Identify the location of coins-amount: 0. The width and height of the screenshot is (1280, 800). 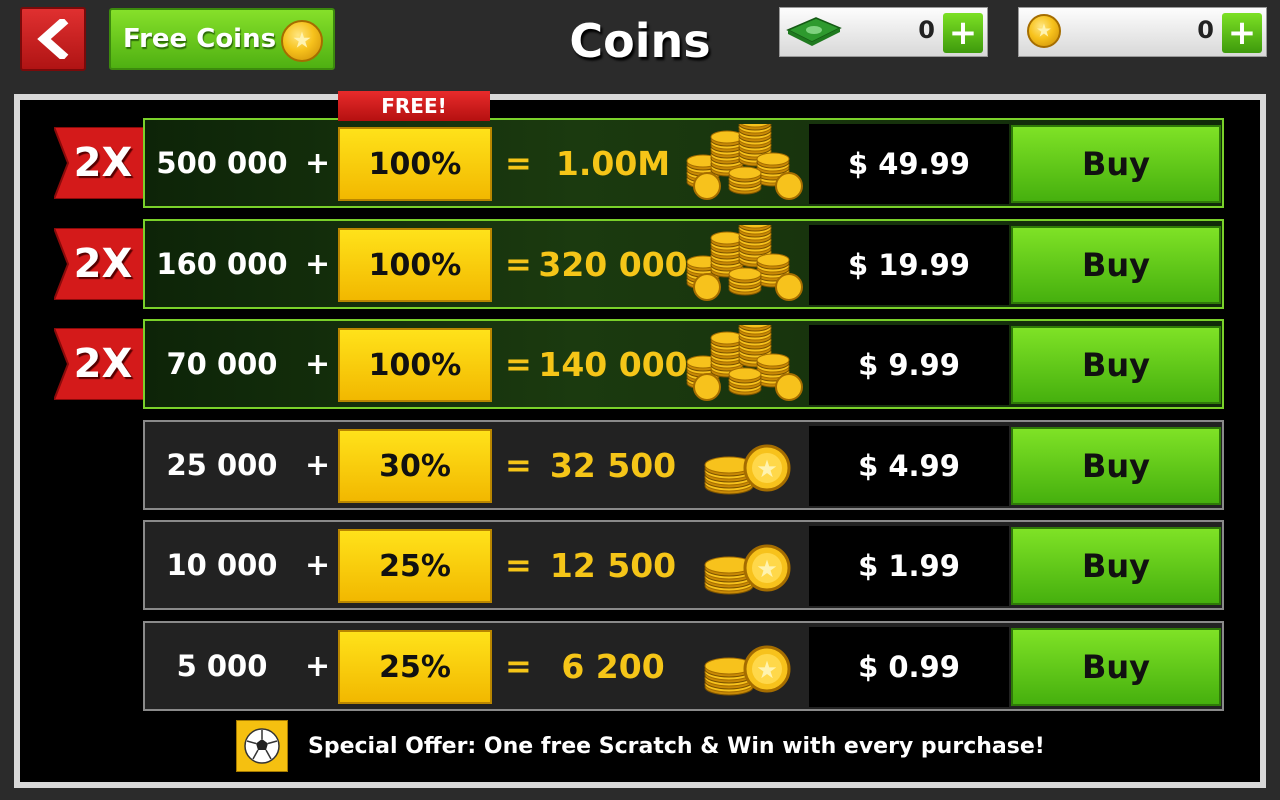
(1205, 30).